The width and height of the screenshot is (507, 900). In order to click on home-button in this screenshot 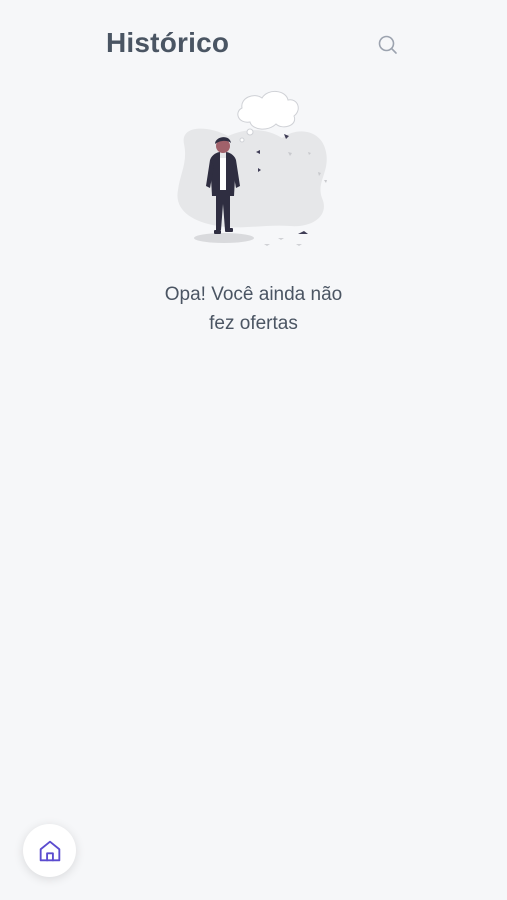, I will do `click(49, 850)`.